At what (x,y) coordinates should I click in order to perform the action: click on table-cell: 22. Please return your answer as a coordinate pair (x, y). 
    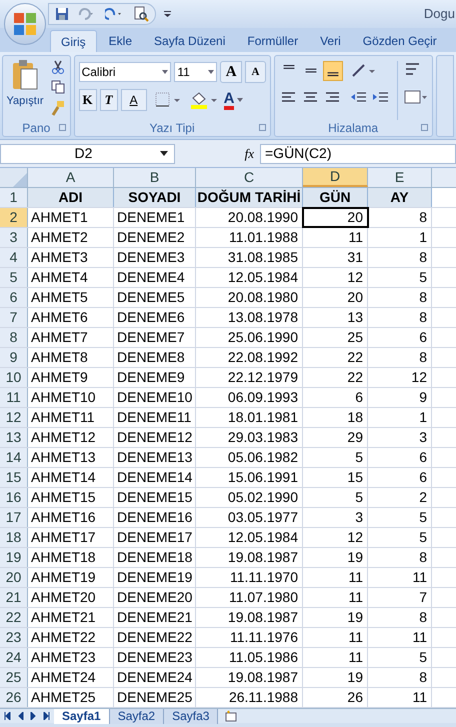
    Looking at the image, I should click on (335, 357).